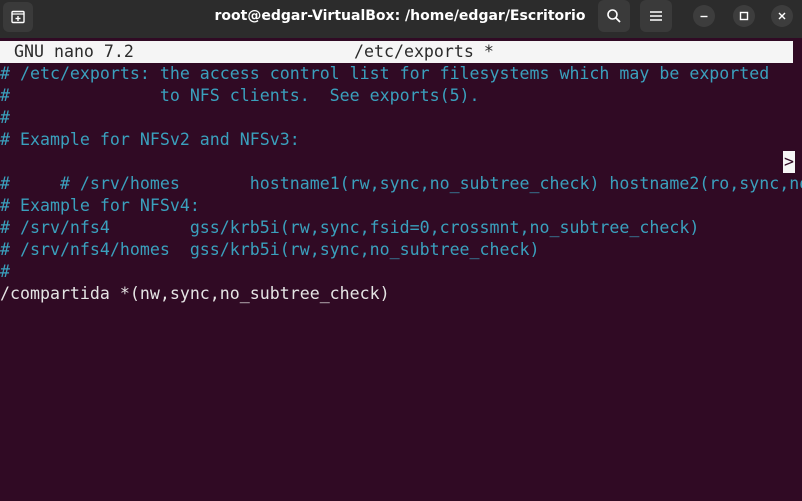  I want to click on nano-header-bar: GNU nano 7.2 /etc/exports *, so click(396, 52).